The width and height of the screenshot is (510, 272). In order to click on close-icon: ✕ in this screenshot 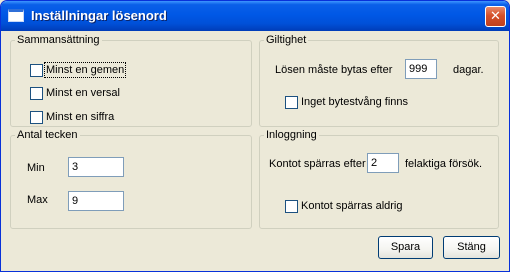, I will do `click(495, 16)`.